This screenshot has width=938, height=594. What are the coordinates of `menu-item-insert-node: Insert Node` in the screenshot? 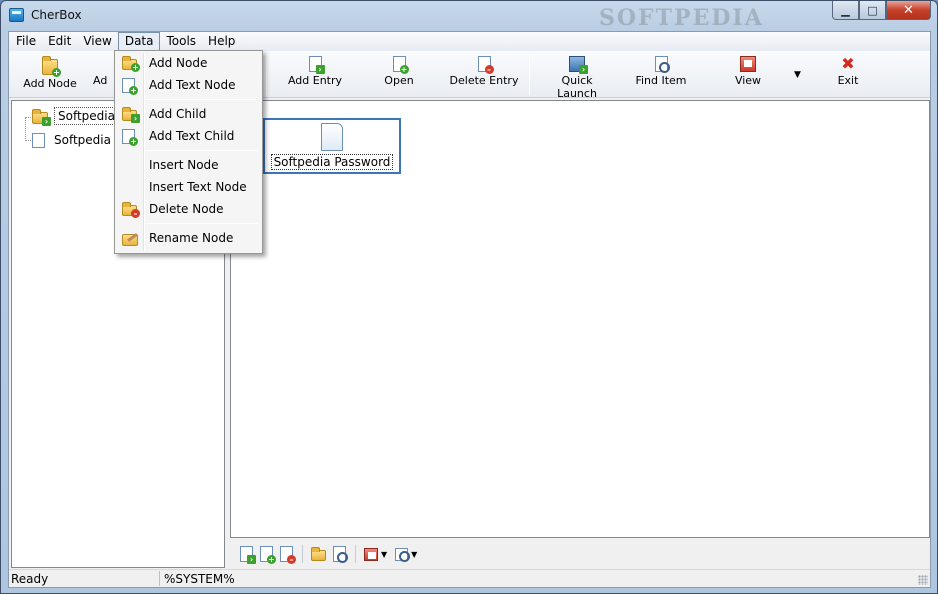 It's located at (188, 166).